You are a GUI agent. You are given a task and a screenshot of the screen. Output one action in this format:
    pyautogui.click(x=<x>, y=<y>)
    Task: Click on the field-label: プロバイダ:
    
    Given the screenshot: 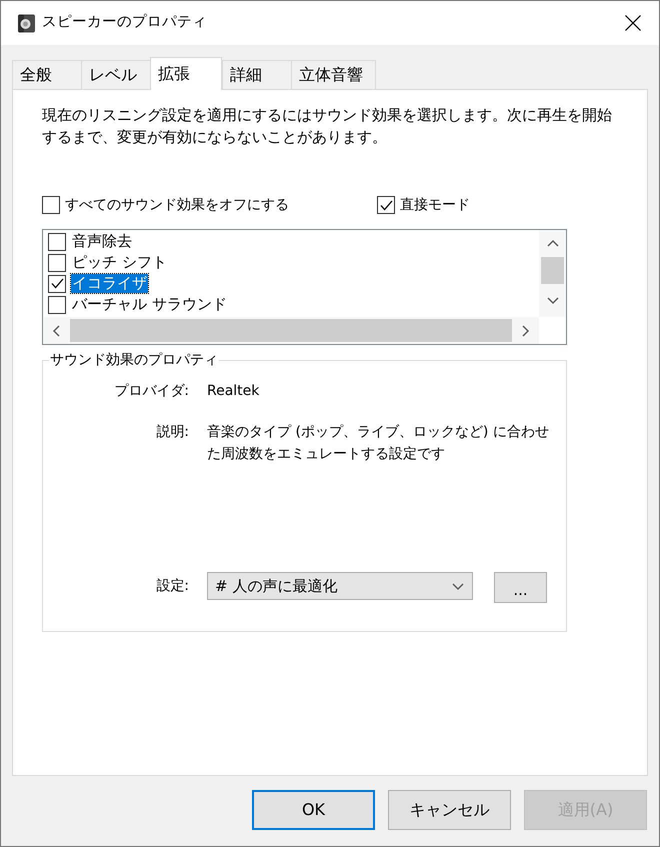 What is the action you would take?
    pyautogui.click(x=151, y=391)
    